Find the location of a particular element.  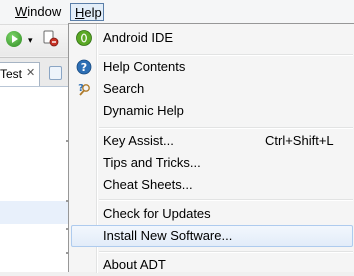

menu-help-label: elp is located at coordinates (93, 12).